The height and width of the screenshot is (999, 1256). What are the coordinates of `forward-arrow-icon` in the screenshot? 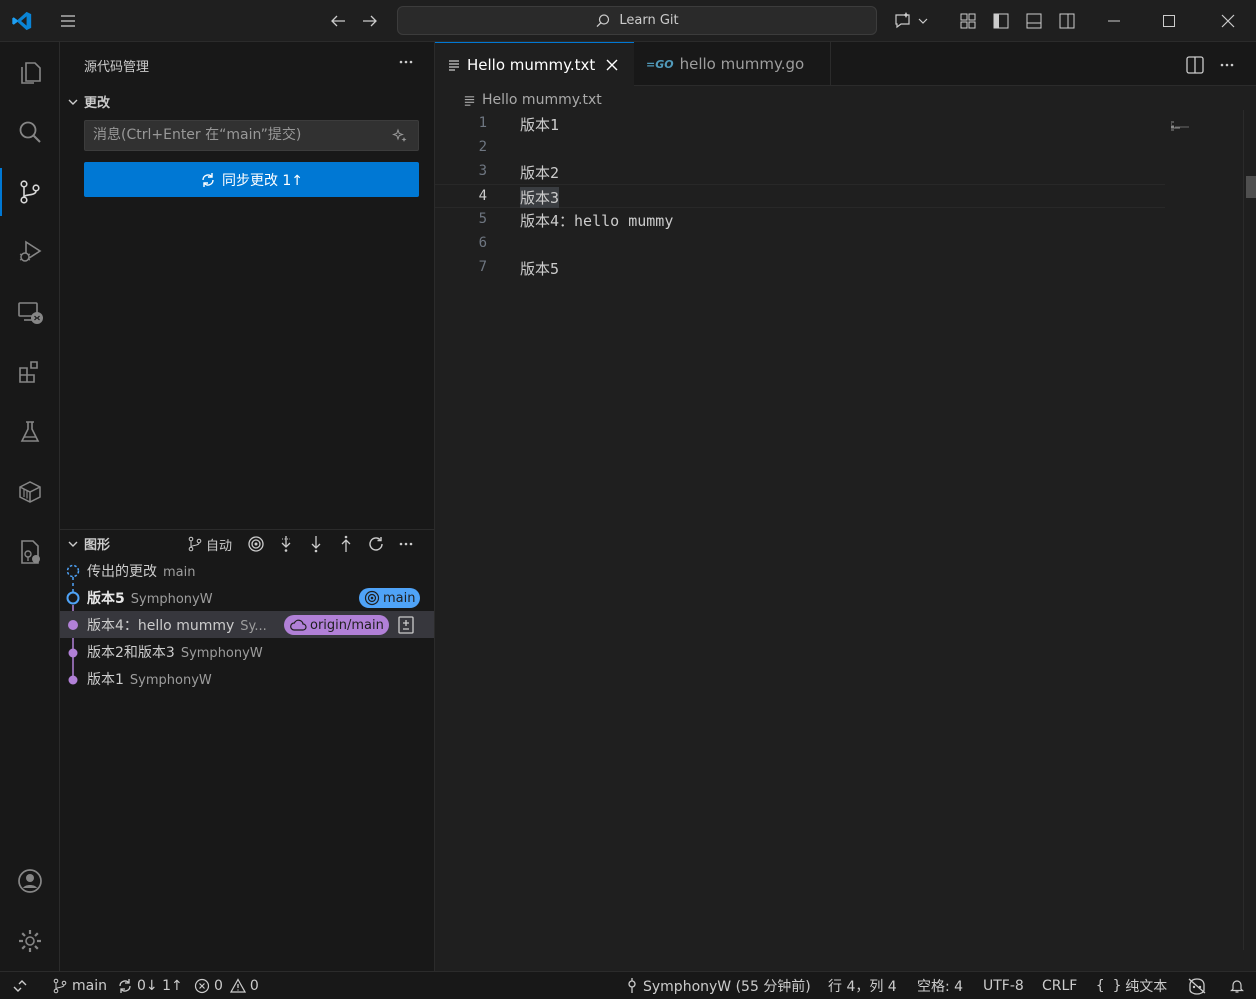 It's located at (370, 21).